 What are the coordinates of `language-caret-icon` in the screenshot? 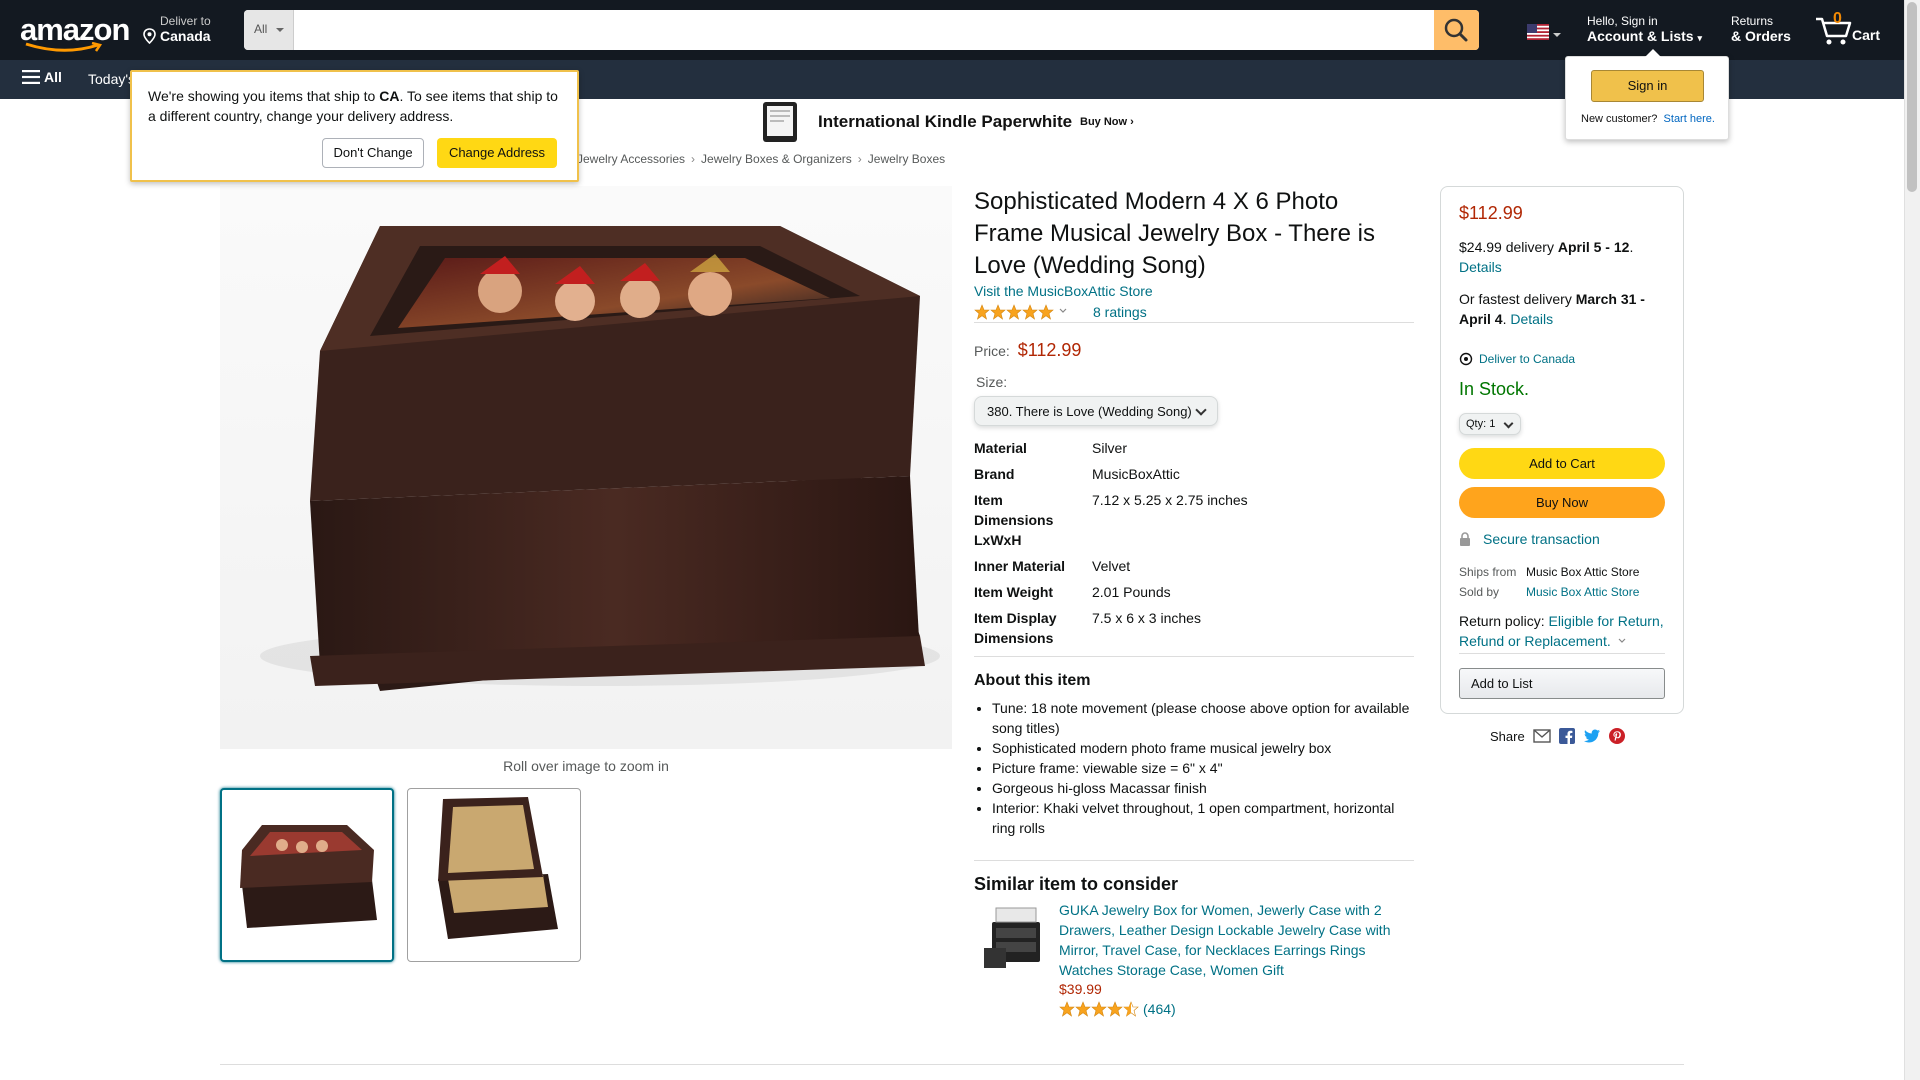 It's located at (1557, 37).